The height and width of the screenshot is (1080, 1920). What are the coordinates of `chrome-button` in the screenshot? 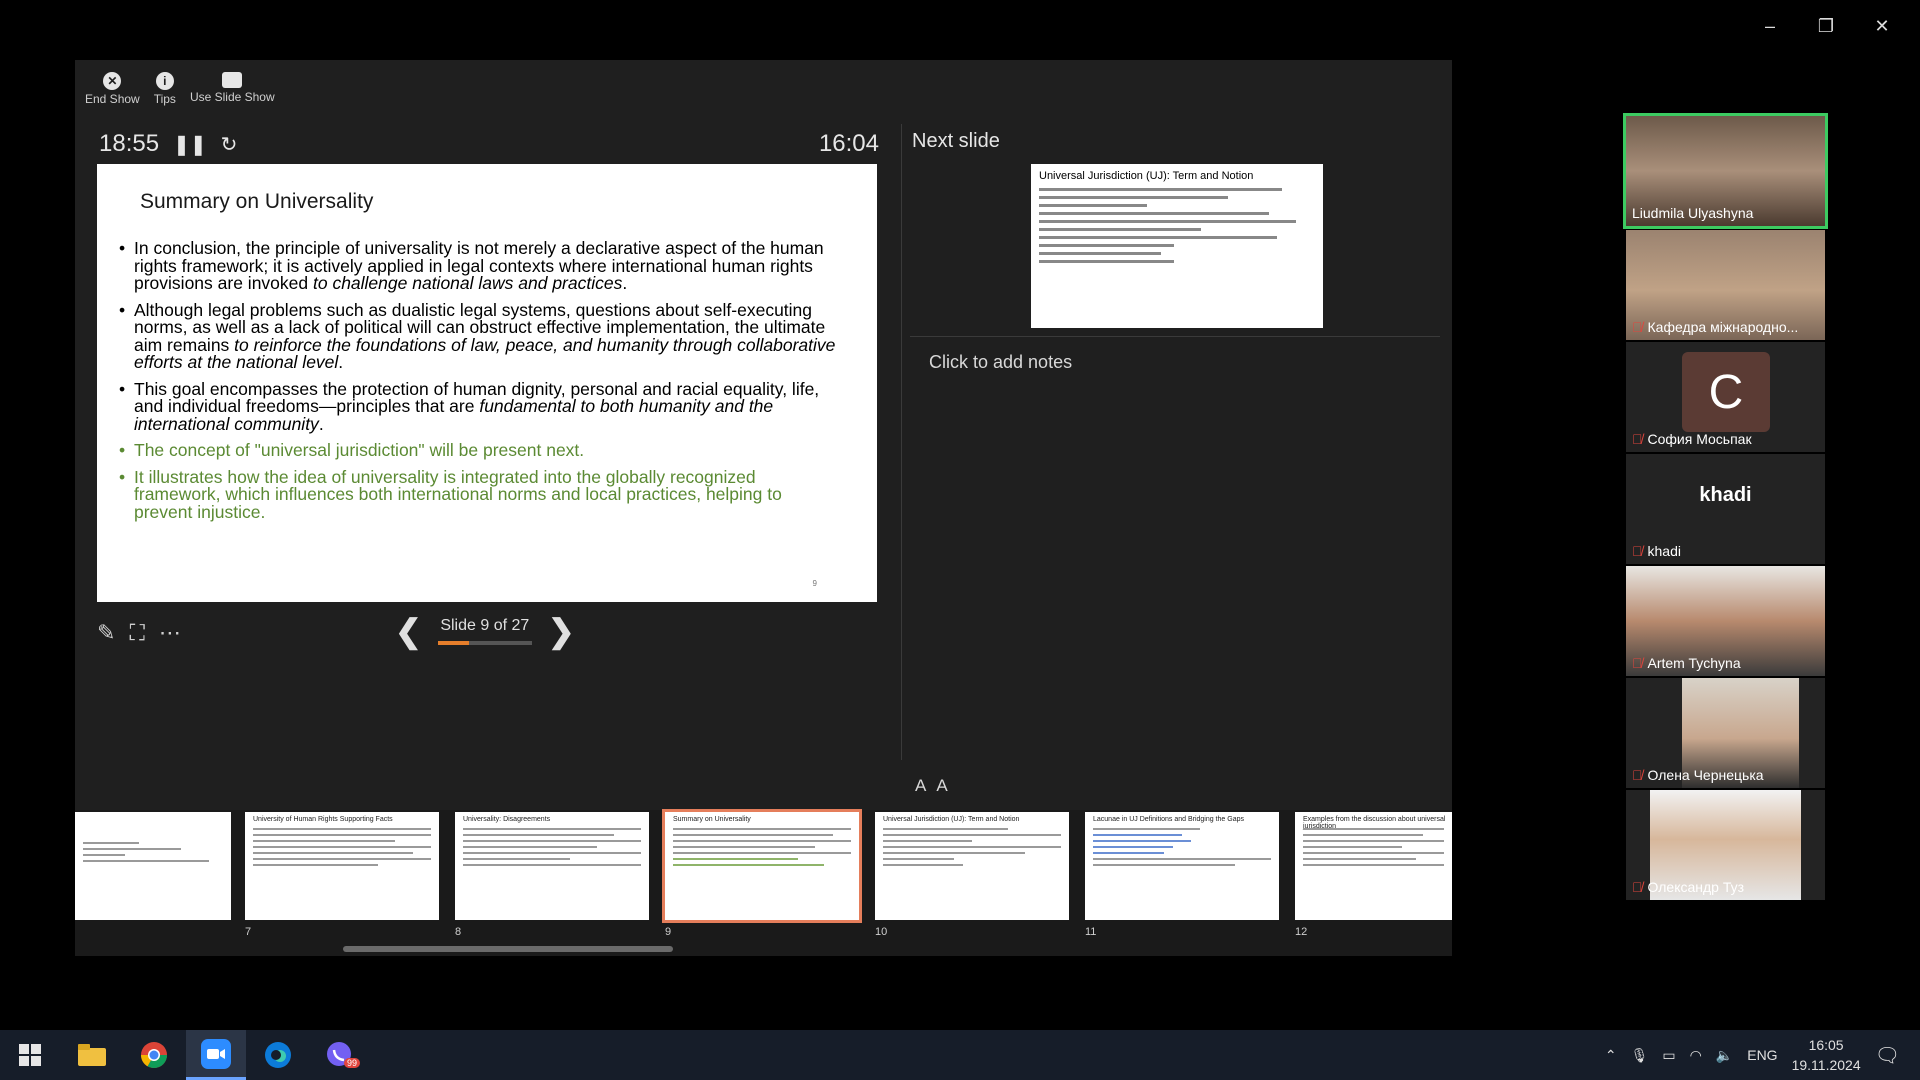 It's located at (154, 1055).